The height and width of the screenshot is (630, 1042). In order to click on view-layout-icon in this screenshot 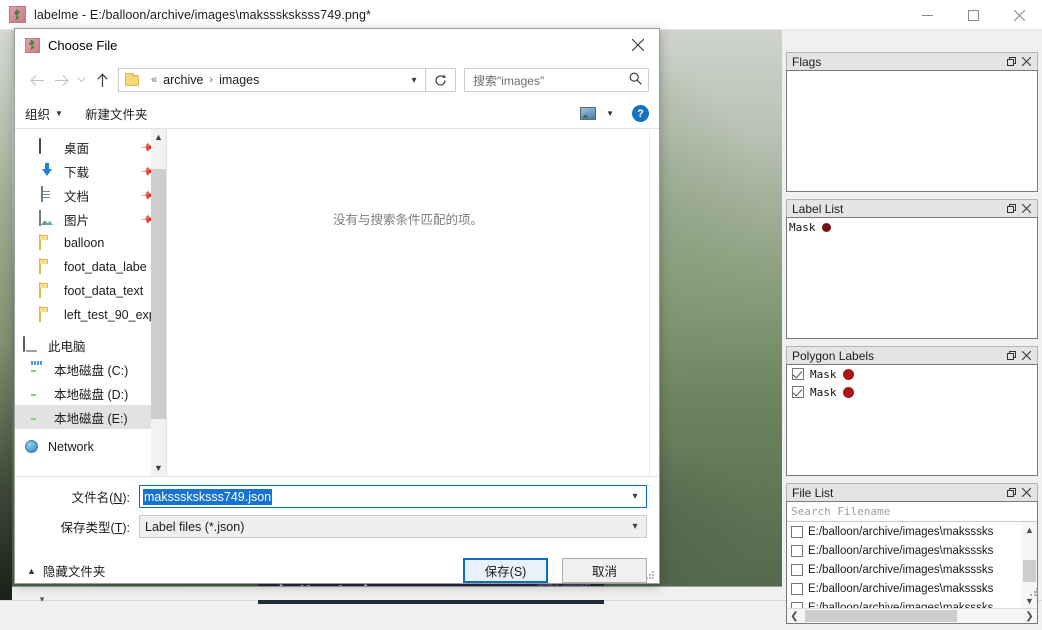, I will do `click(588, 113)`.